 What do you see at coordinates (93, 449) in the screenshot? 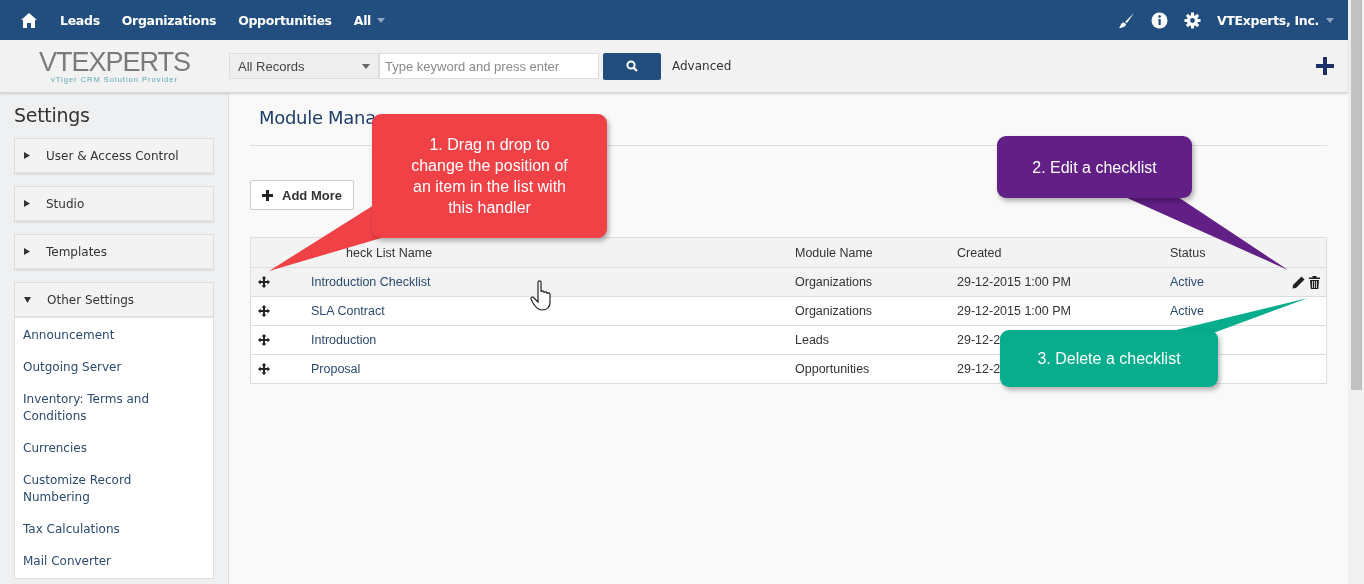
I see `sidebar-link: Currencies` at bounding box center [93, 449].